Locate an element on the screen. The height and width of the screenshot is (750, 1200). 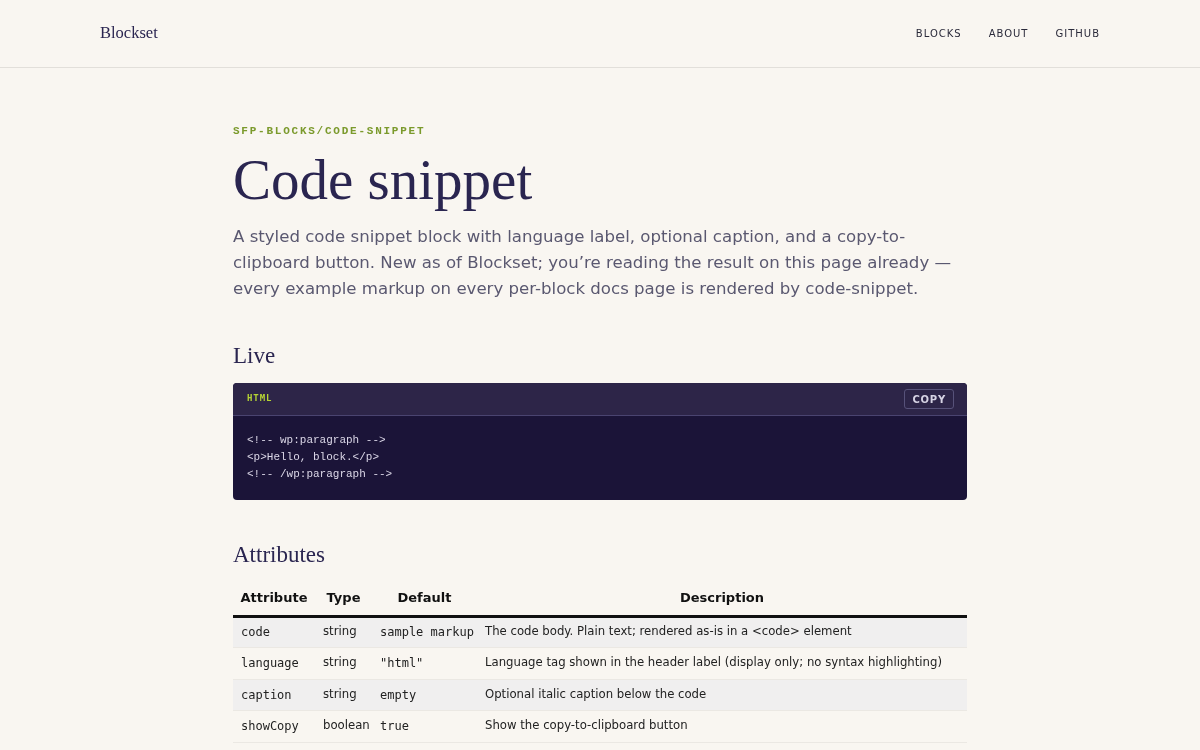
table-cell: Show the copy-to-clipboard button is located at coordinates (722, 726).